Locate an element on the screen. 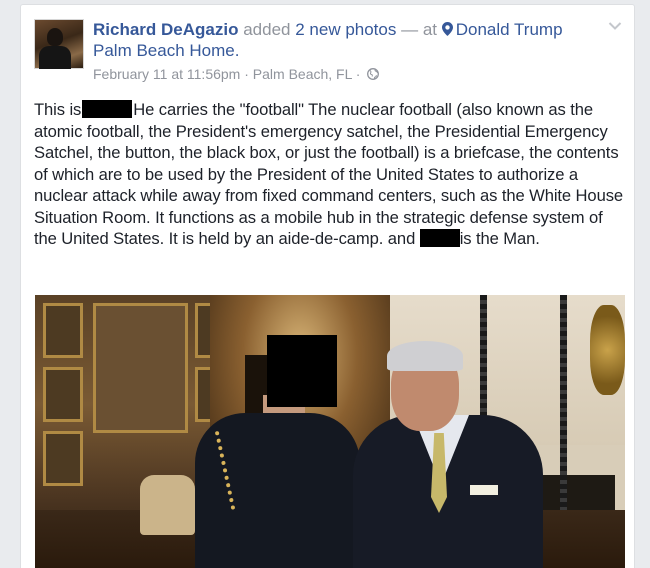 The image size is (650, 568). post-text-part1: This is is located at coordinates (58, 109).